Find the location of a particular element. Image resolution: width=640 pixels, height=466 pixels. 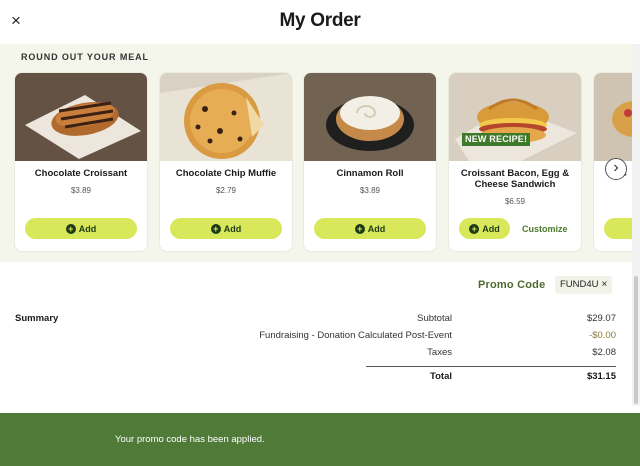

promo-toast: Your promo code has been applied. is located at coordinates (320, 439).